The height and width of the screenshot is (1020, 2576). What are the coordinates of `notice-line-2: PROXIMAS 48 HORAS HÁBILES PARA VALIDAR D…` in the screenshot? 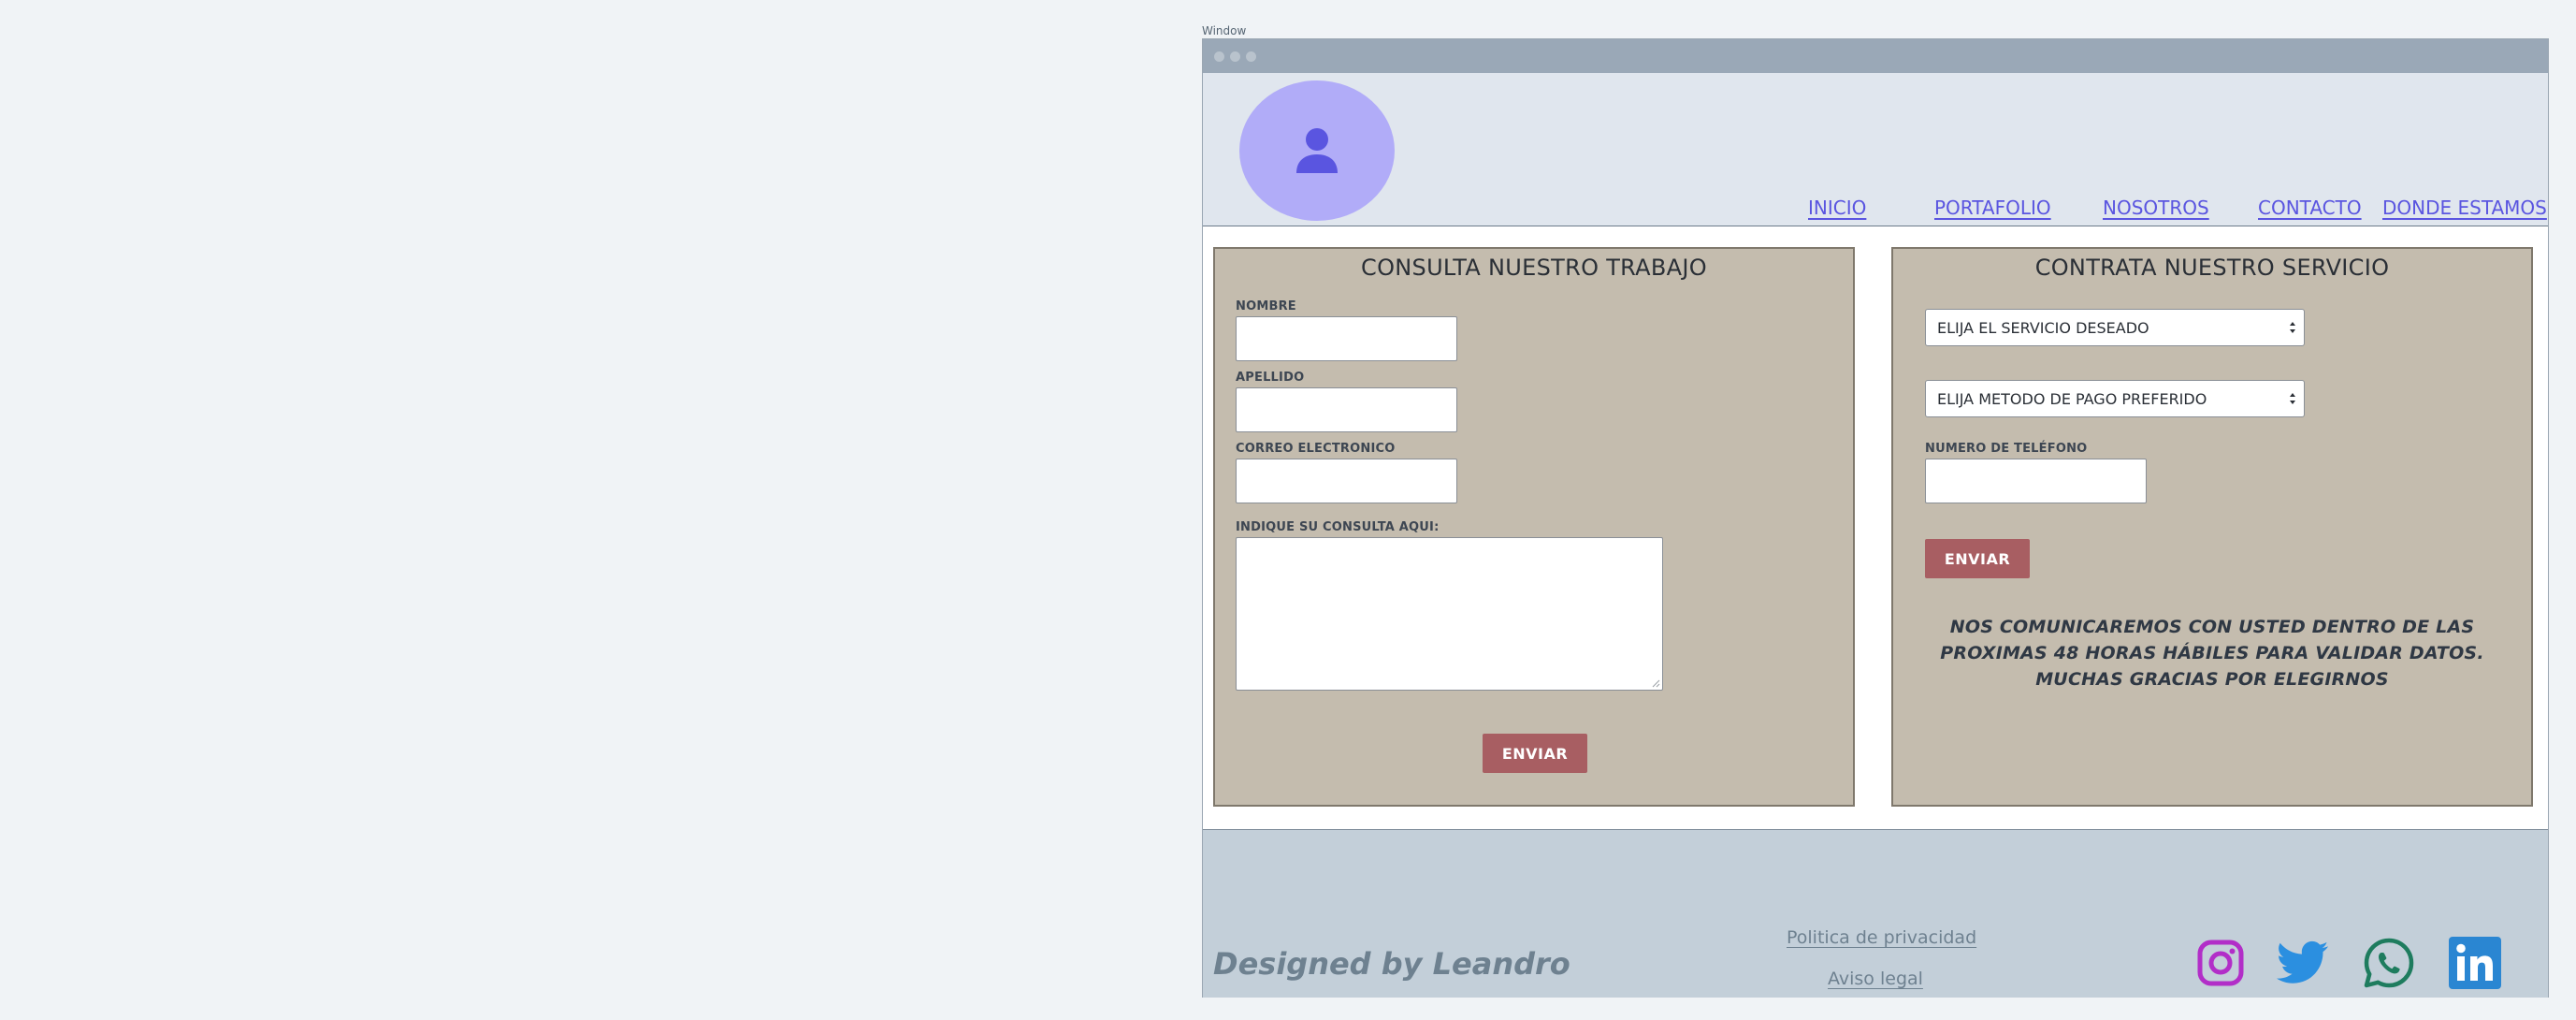 It's located at (2212, 653).